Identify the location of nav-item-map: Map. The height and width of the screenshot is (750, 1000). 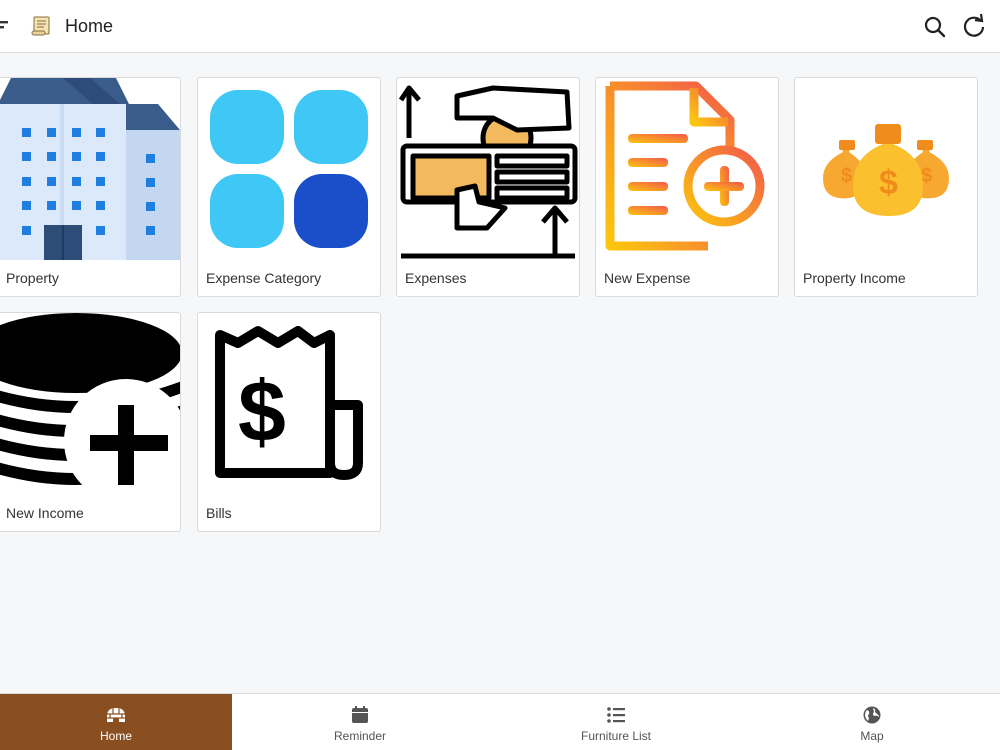
(872, 722).